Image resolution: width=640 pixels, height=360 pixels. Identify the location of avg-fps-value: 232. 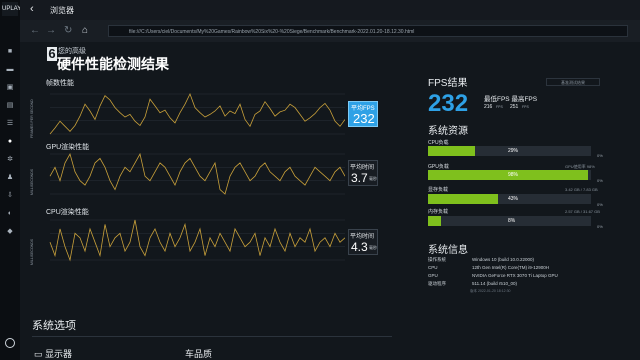
(364, 118).